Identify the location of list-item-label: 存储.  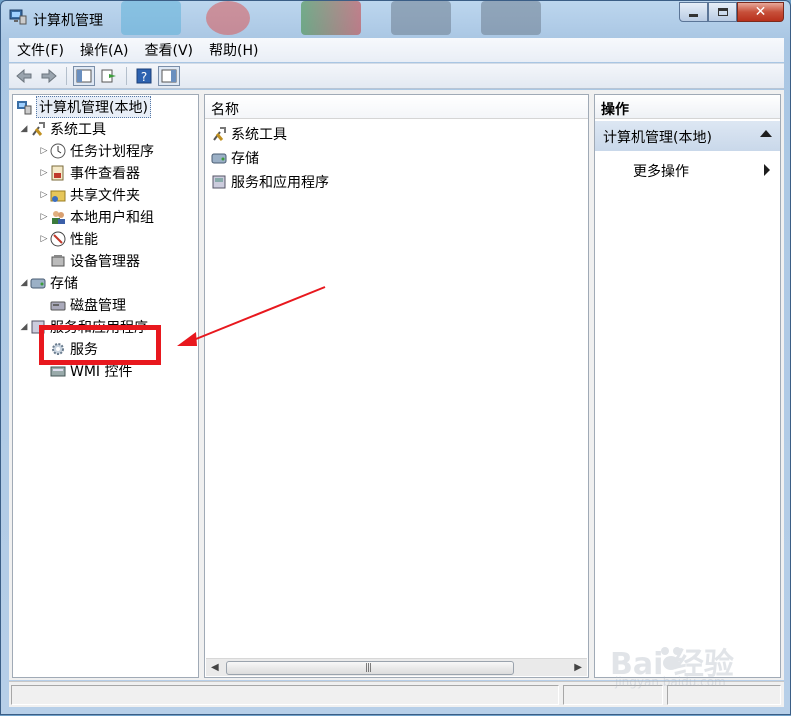
(245, 159).